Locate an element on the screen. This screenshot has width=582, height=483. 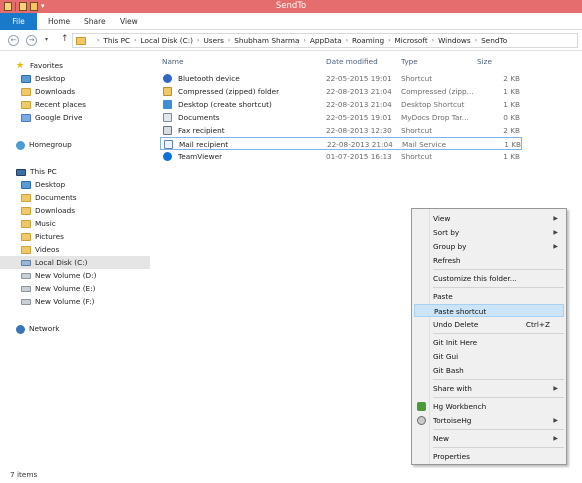
column-header-date: Date modified is located at coordinates (352, 62).